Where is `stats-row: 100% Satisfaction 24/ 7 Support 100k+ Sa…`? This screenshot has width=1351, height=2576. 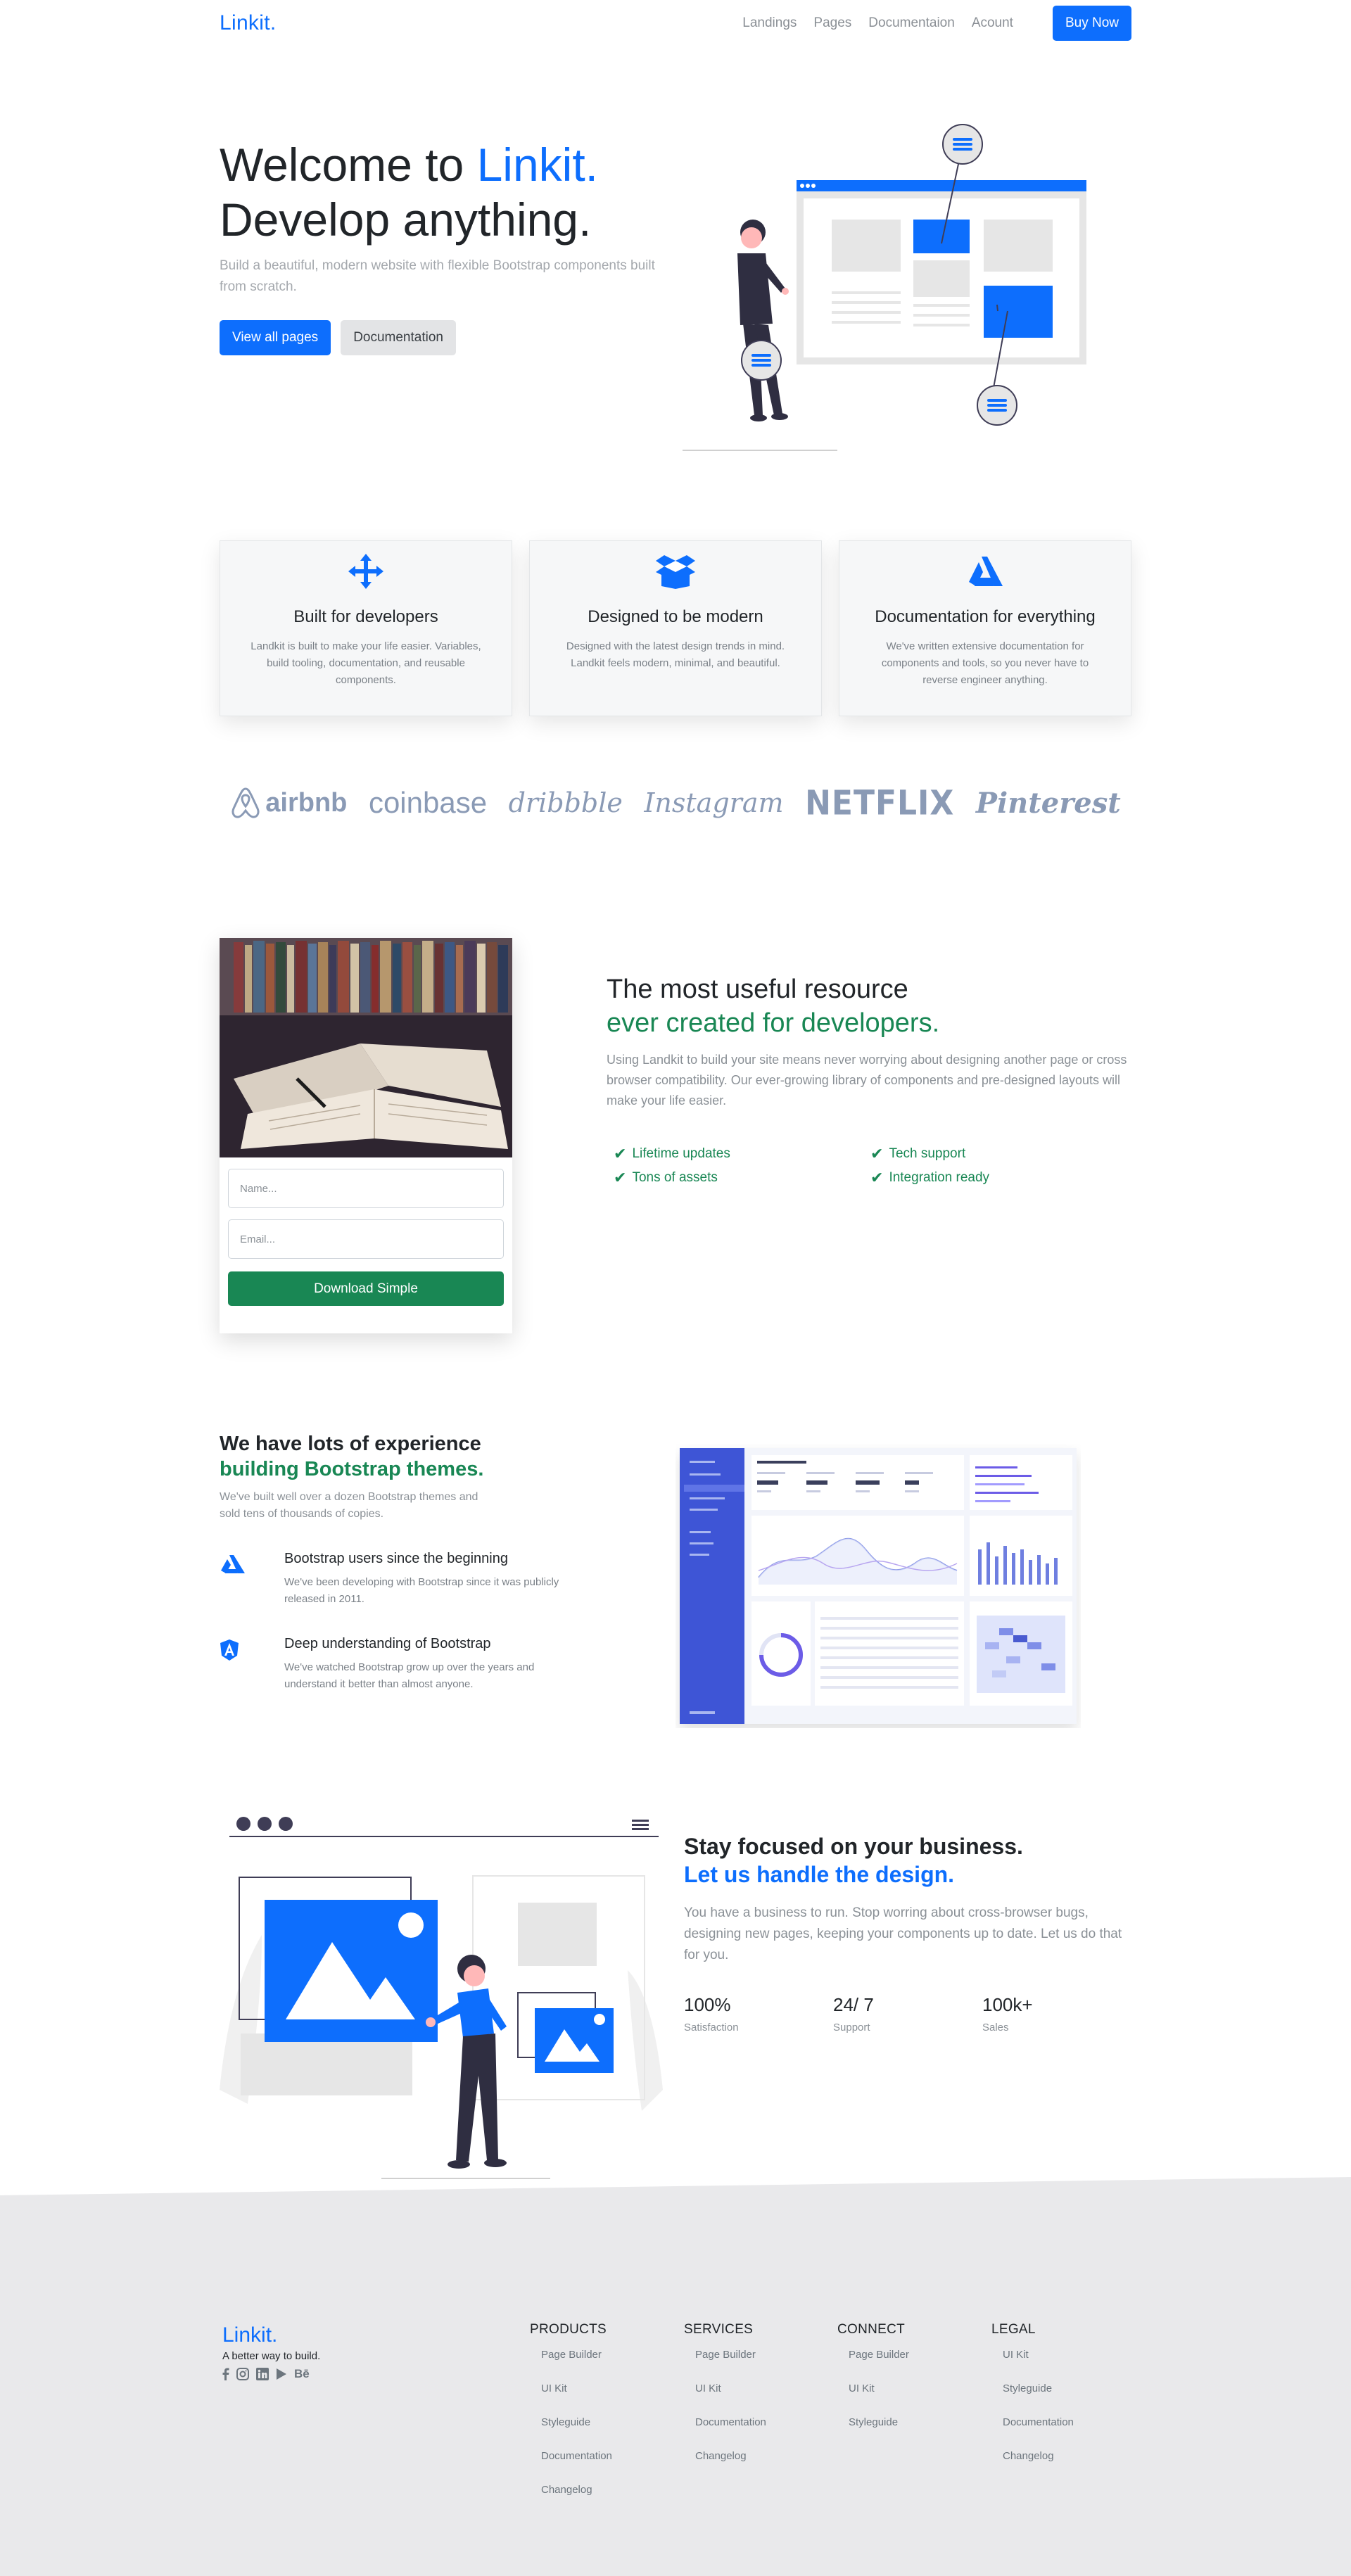 stats-row: 100% Satisfaction 24/ 7 Support 100k+ Sa… is located at coordinates (907, 2013).